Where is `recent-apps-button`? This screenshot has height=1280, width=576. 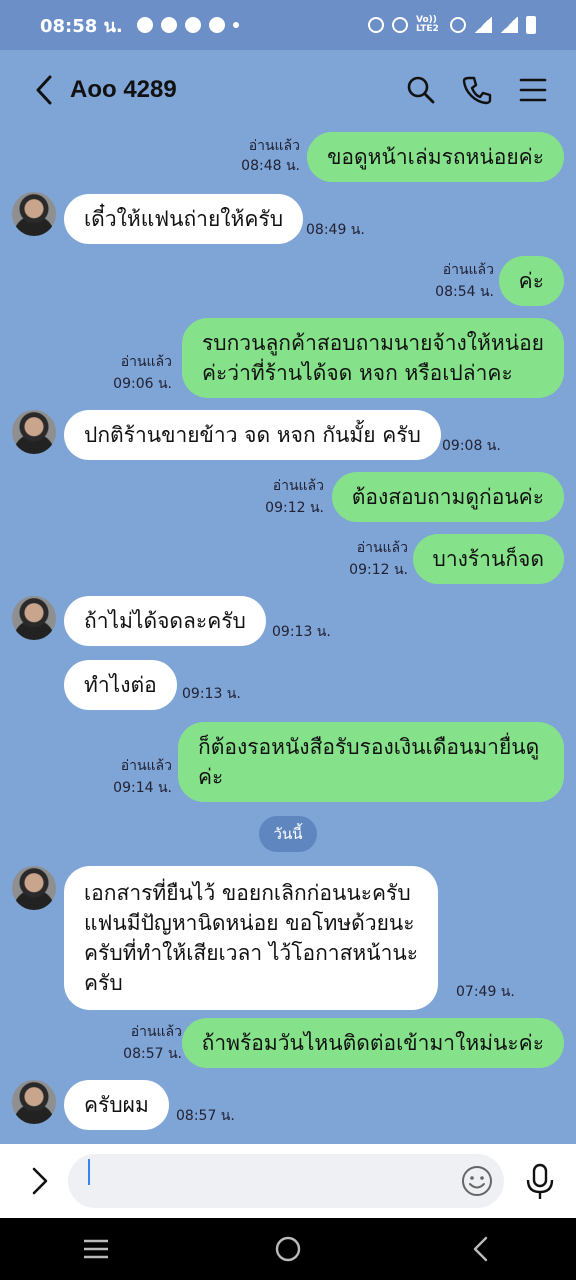
recent-apps-button is located at coordinates (96, 1249).